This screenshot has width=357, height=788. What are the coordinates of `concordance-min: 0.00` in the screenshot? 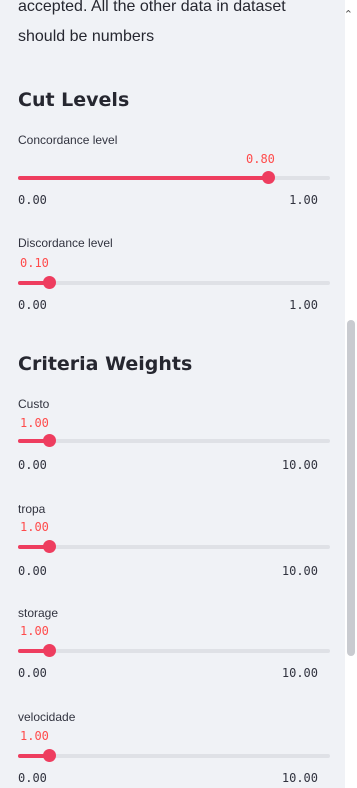 It's located at (32, 200).